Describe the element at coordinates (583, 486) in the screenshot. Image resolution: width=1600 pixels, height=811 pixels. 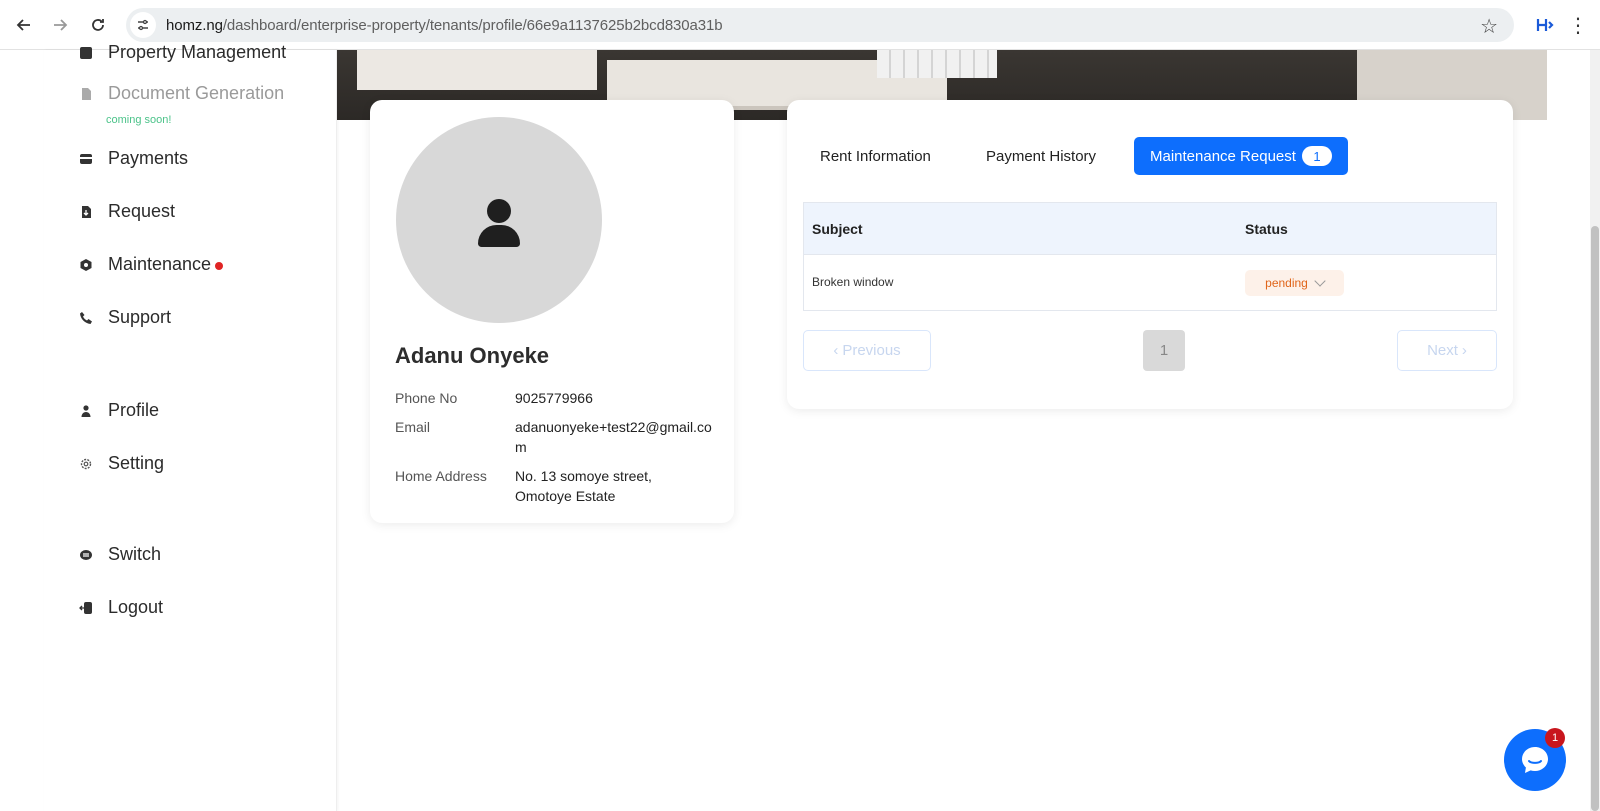
I see `address-value: No. 13 somoye street, Omotoye Estate` at that location.